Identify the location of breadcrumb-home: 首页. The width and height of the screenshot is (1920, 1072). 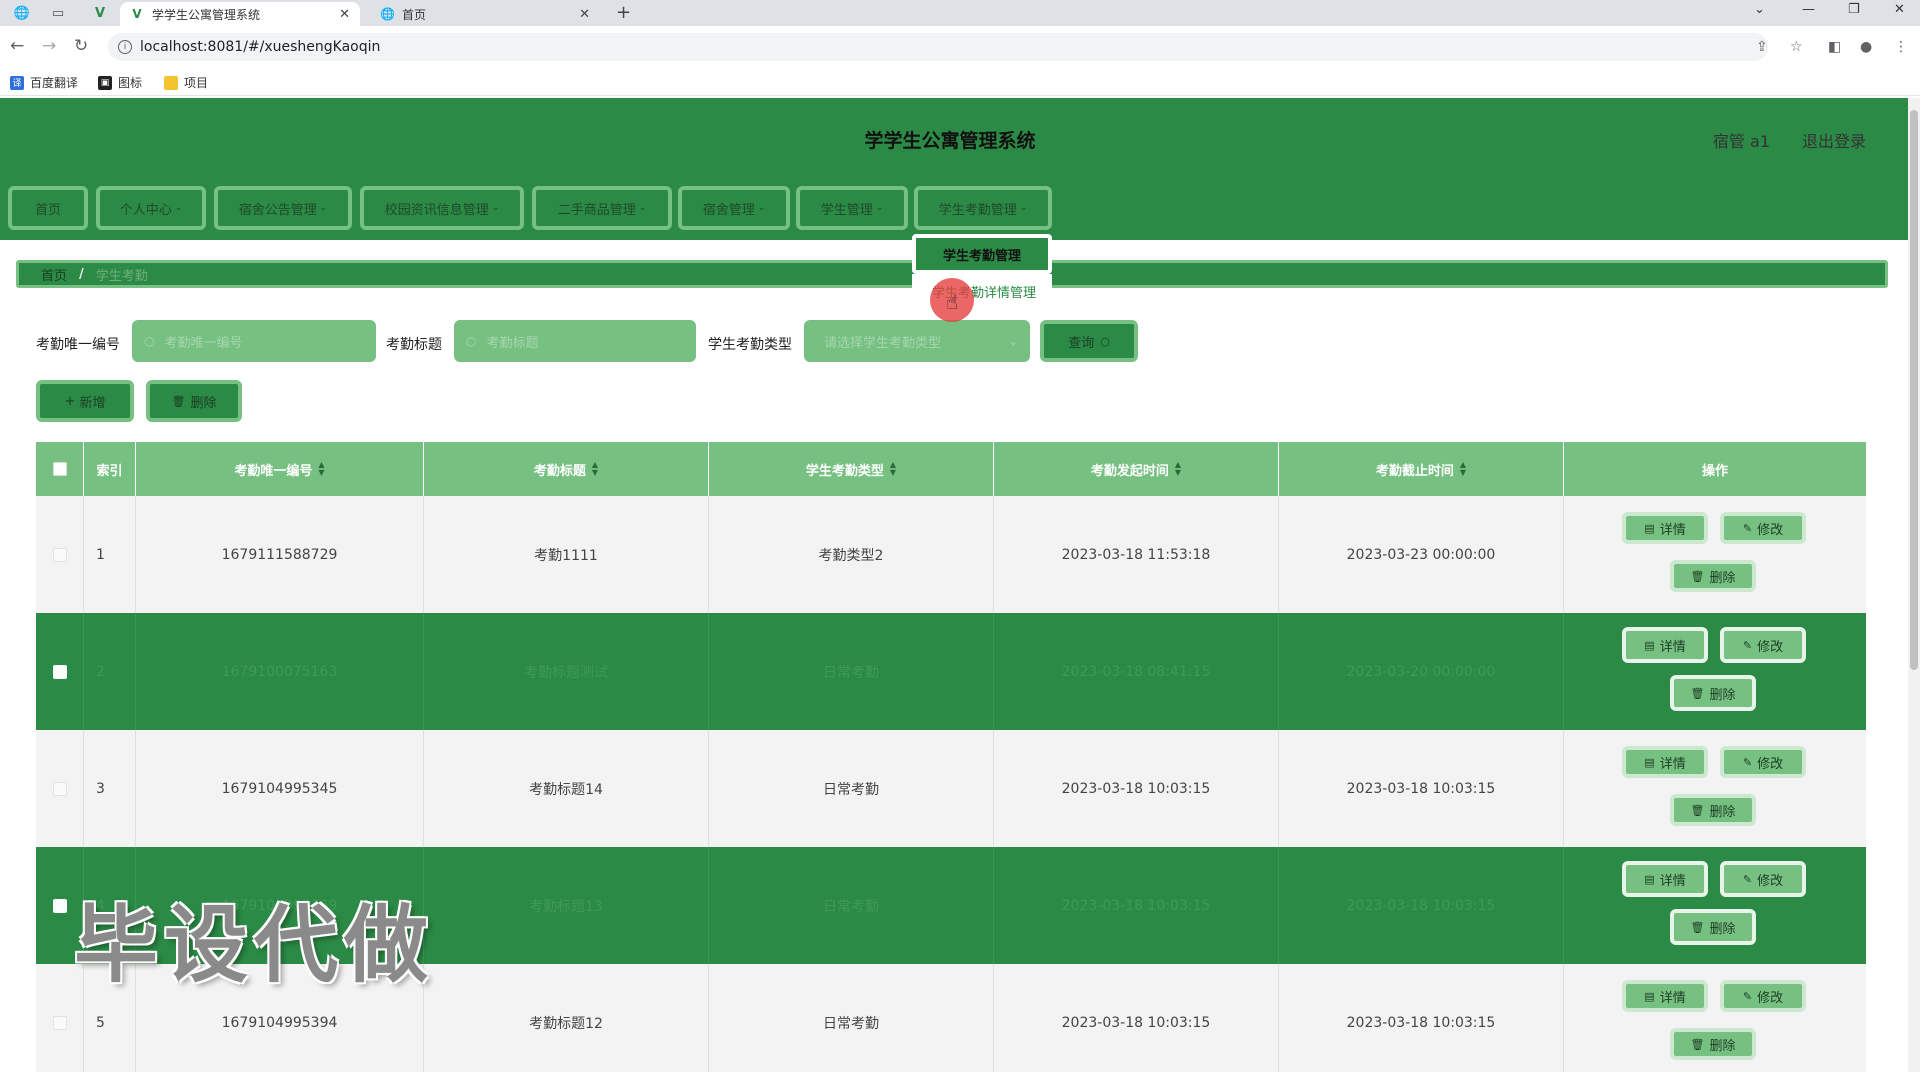
(54, 274).